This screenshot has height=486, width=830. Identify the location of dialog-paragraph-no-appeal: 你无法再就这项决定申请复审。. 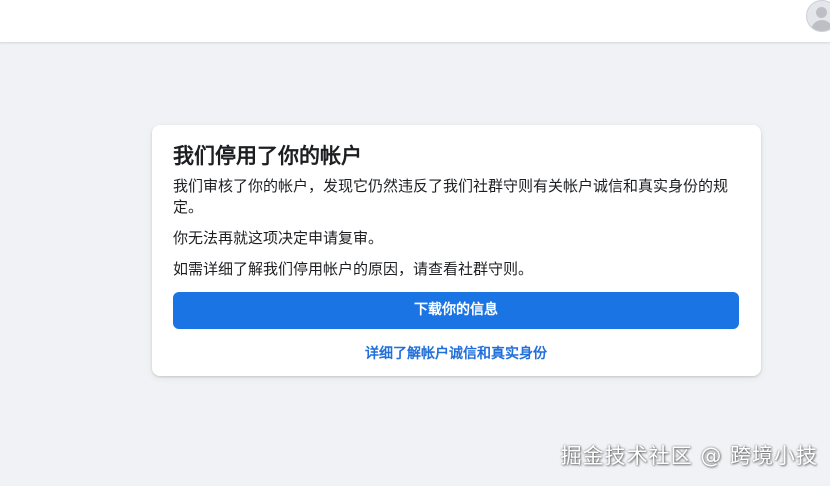
(278, 238).